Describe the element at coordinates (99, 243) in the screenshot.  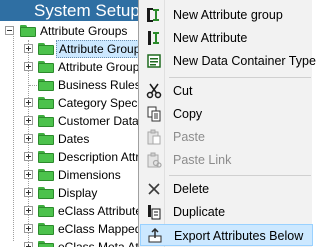
I see `tree-item-label: eClass Meta Attr` at that location.